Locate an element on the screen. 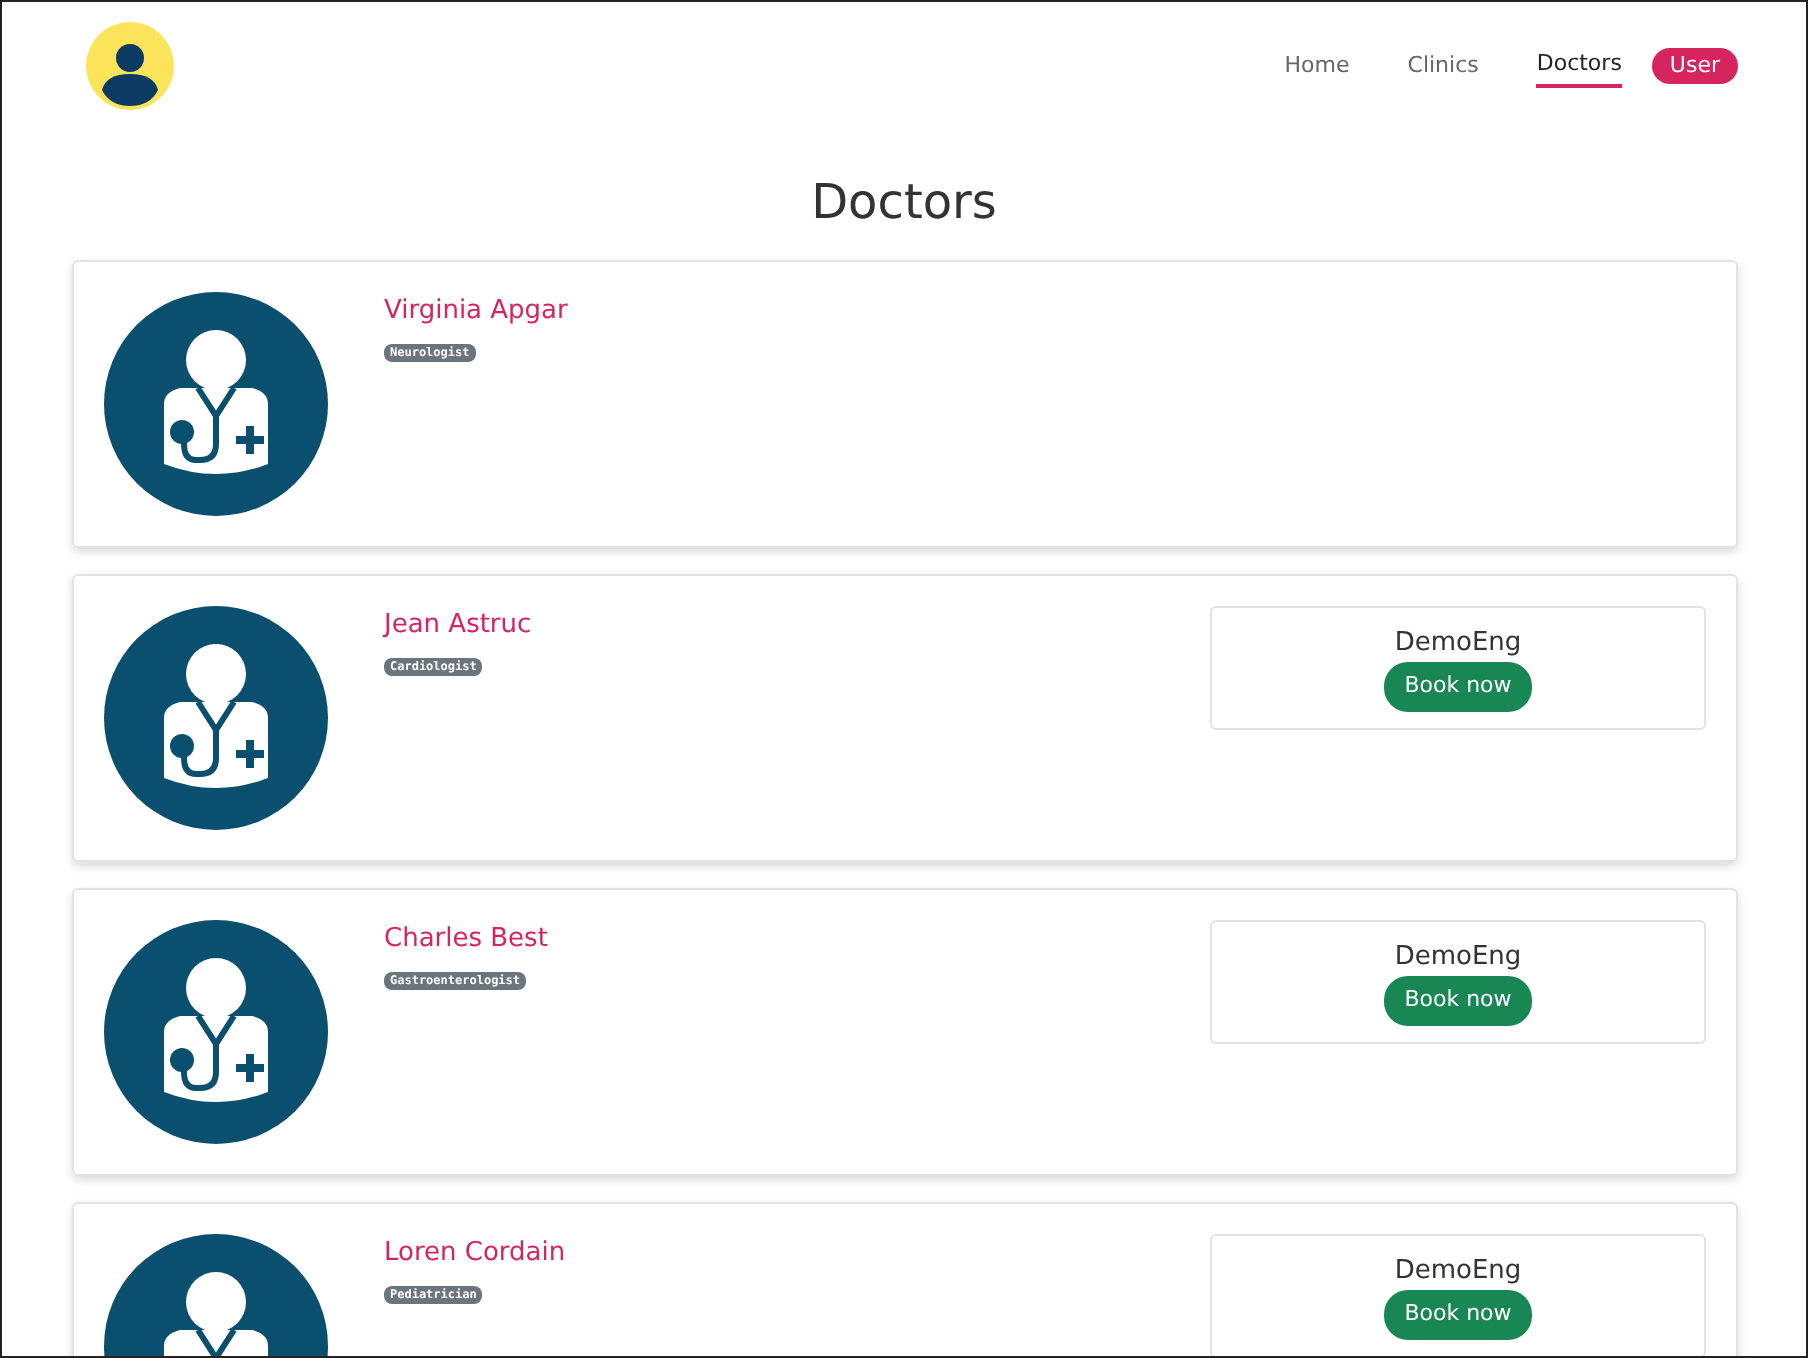 The height and width of the screenshot is (1358, 1808). doctor-name: Charles Best is located at coordinates (466, 939).